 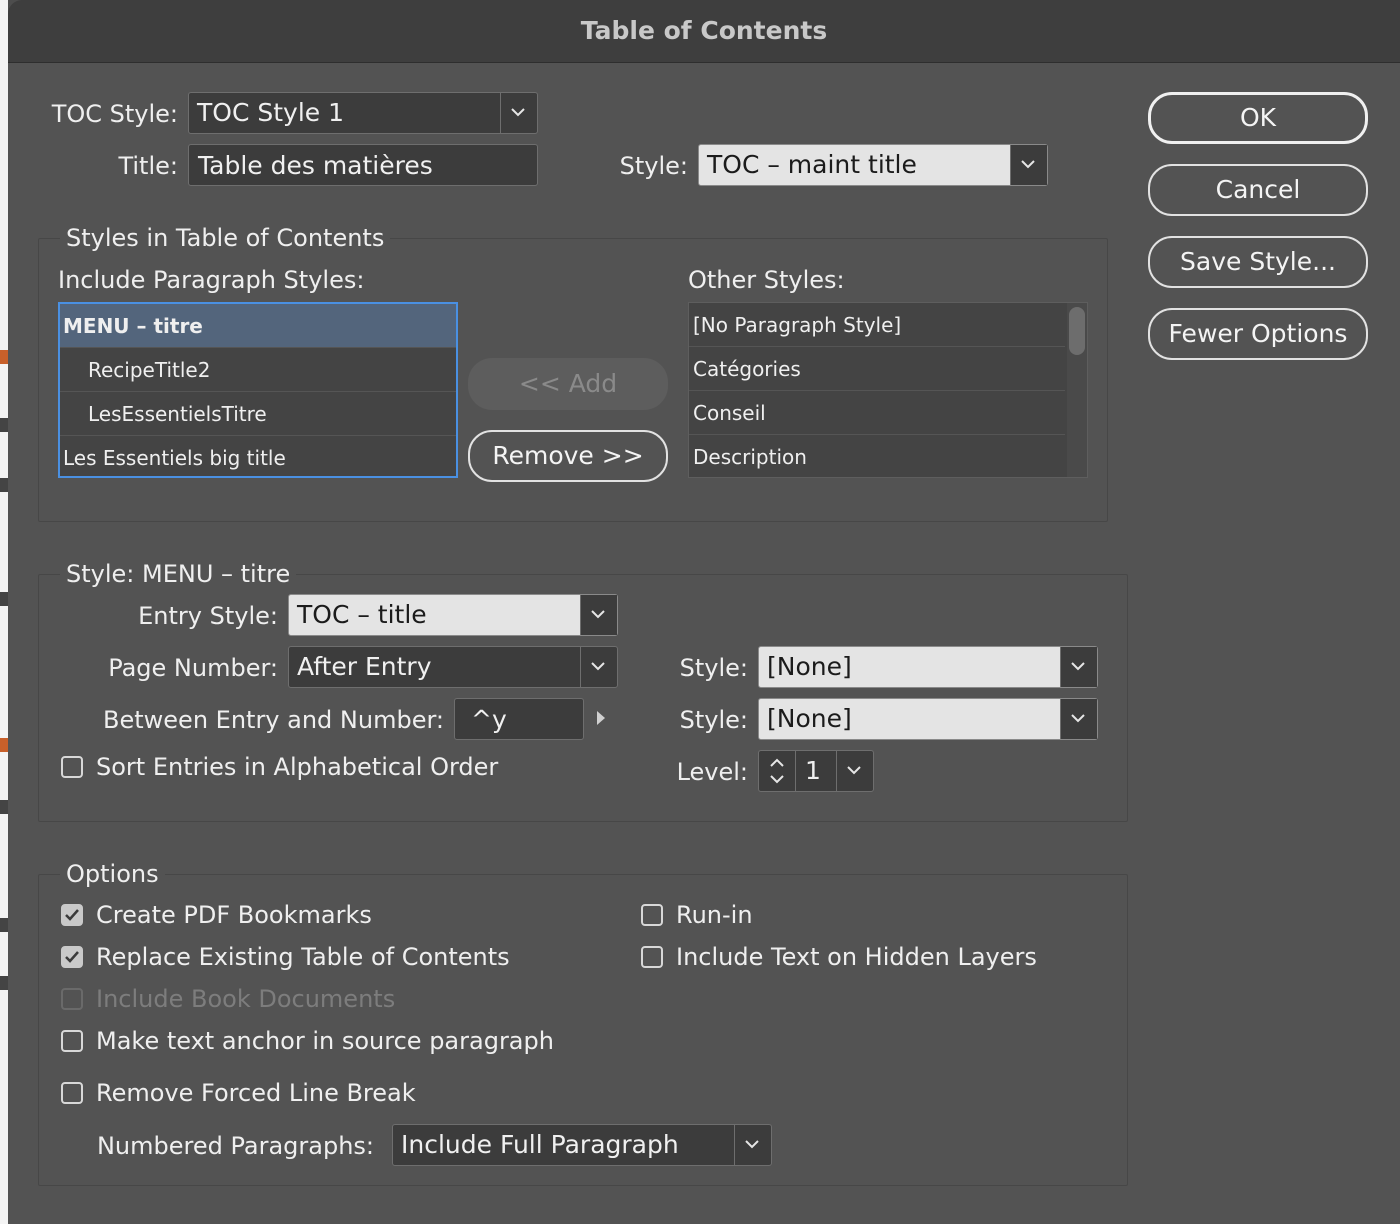 I want to click on include-hidden-layers-checkbox, so click(x=652, y=957).